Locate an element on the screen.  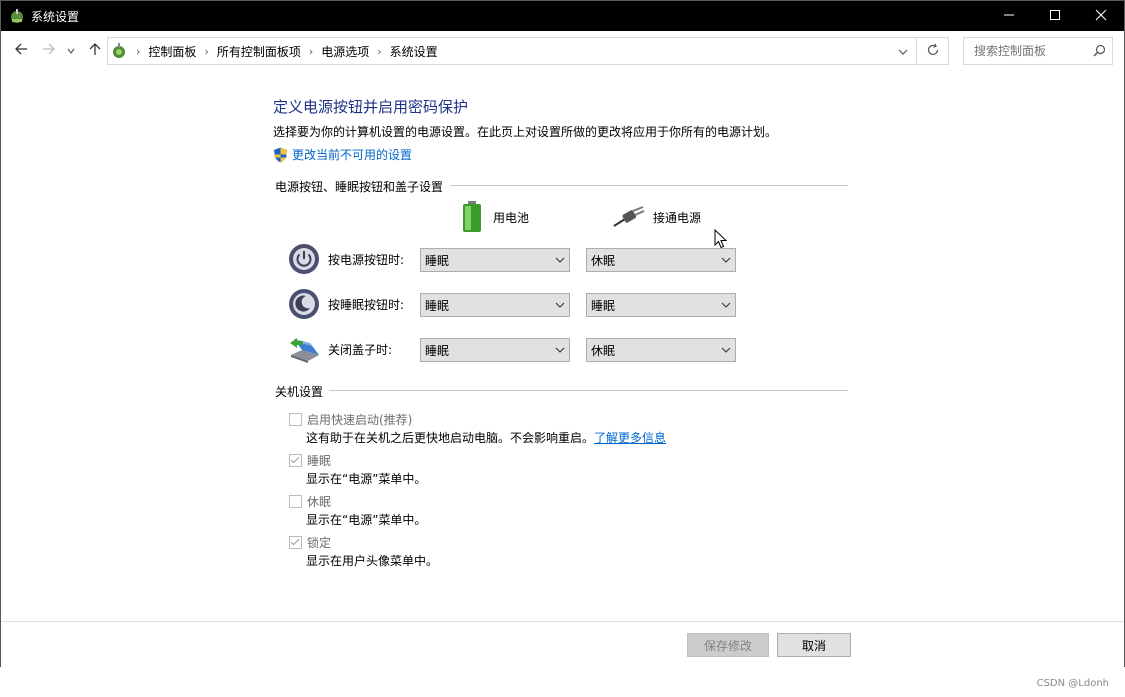
change-unavailable-settings-label: 更改当前不可用的设置 is located at coordinates (352, 154).